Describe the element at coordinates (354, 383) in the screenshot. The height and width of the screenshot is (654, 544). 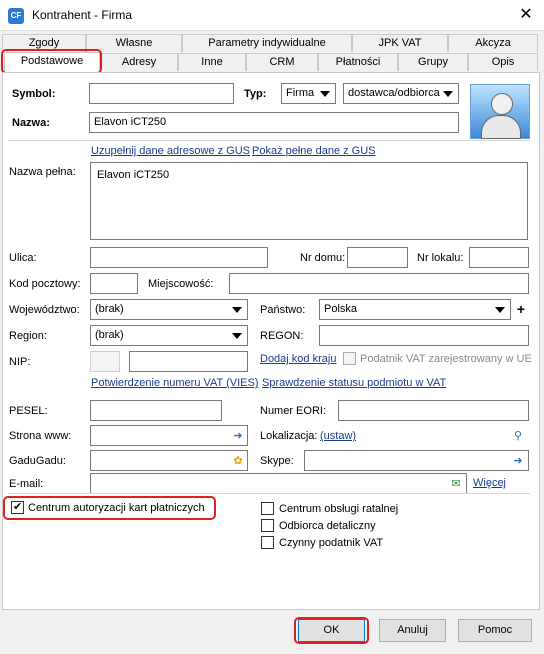
I see `status-vat-link: Sprawdzenie statusu podmiotu w VAT` at that location.